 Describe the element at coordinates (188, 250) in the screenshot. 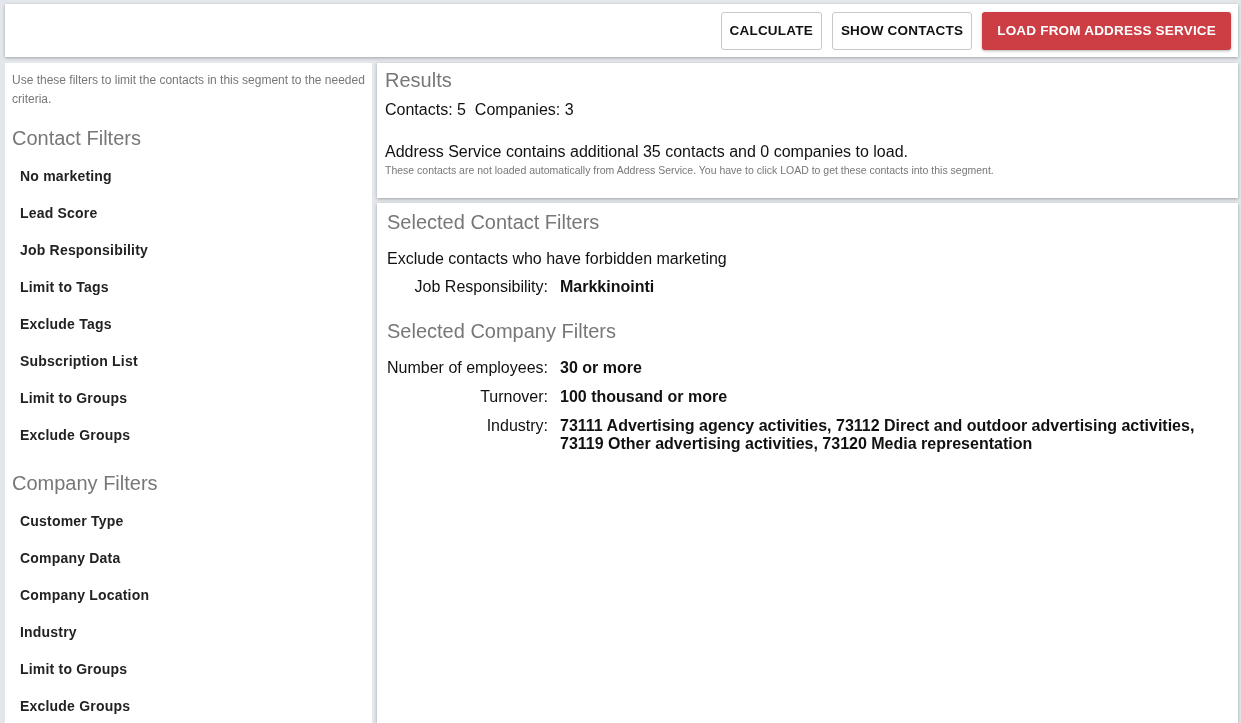

I see `filter-item: Job Responsibility` at that location.